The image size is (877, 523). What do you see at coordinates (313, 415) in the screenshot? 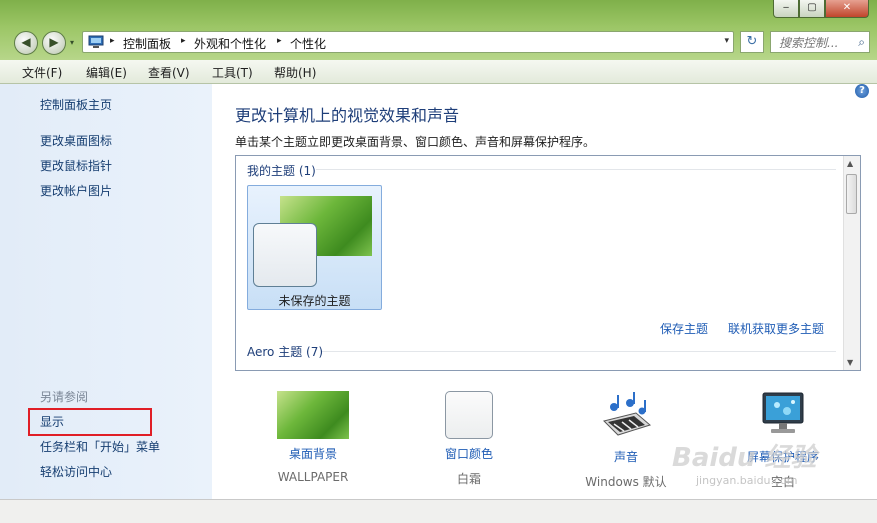
I see `wallpaper-icon` at bounding box center [313, 415].